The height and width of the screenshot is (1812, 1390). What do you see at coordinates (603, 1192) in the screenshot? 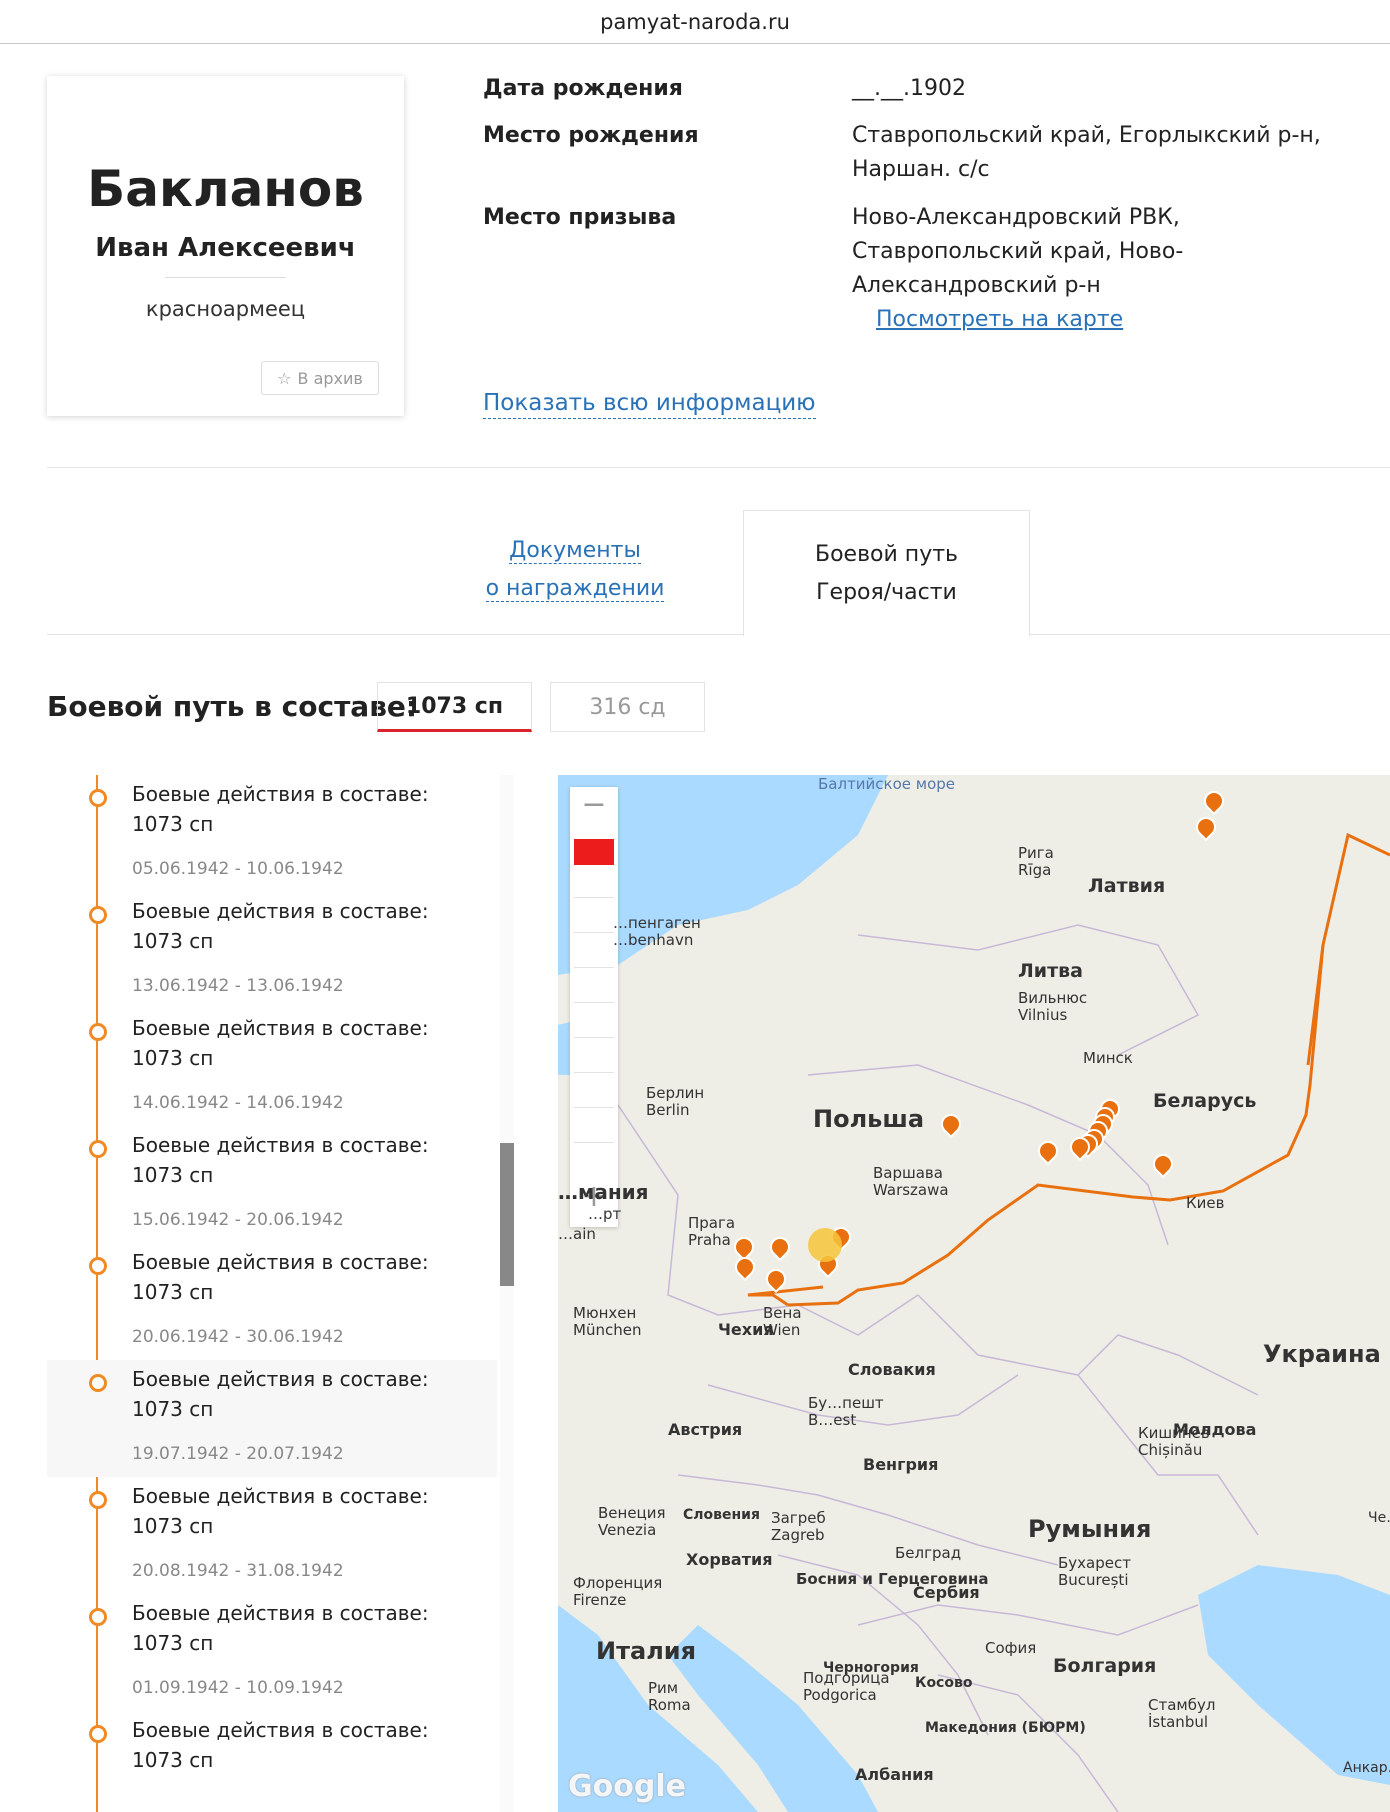
I see `map-partial-label: …мания` at bounding box center [603, 1192].